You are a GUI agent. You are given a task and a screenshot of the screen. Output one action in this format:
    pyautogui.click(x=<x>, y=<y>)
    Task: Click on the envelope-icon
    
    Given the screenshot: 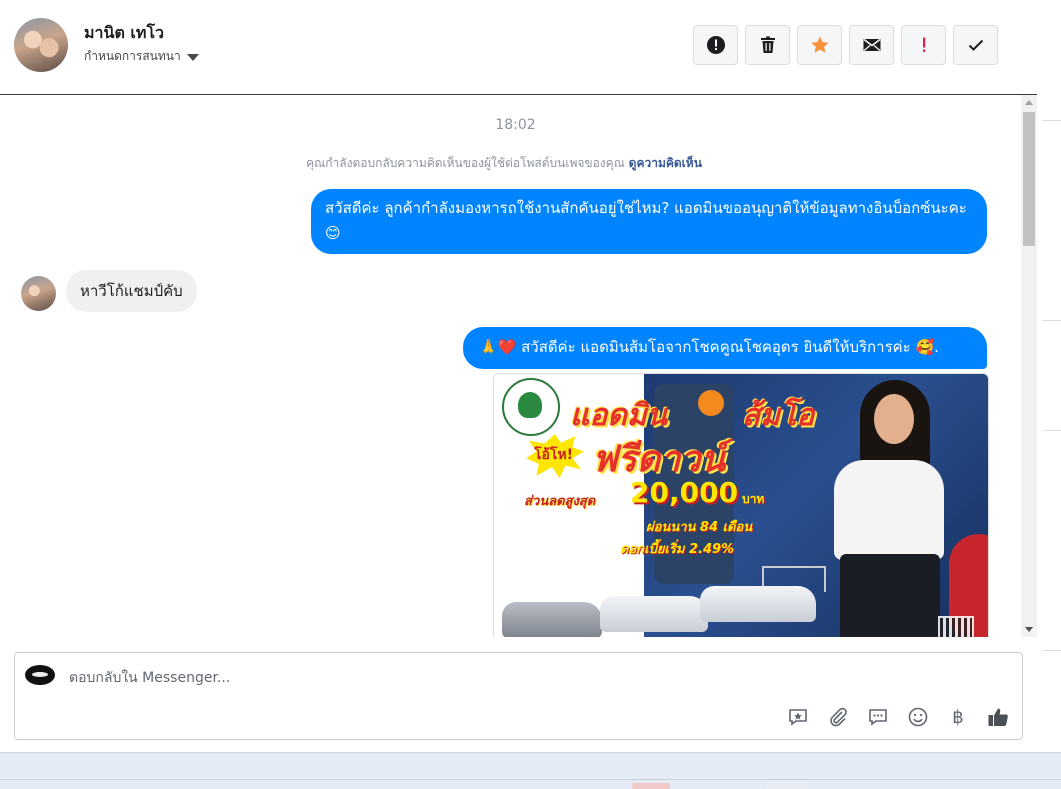 What is the action you would take?
    pyautogui.click(x=871, y=44)
    